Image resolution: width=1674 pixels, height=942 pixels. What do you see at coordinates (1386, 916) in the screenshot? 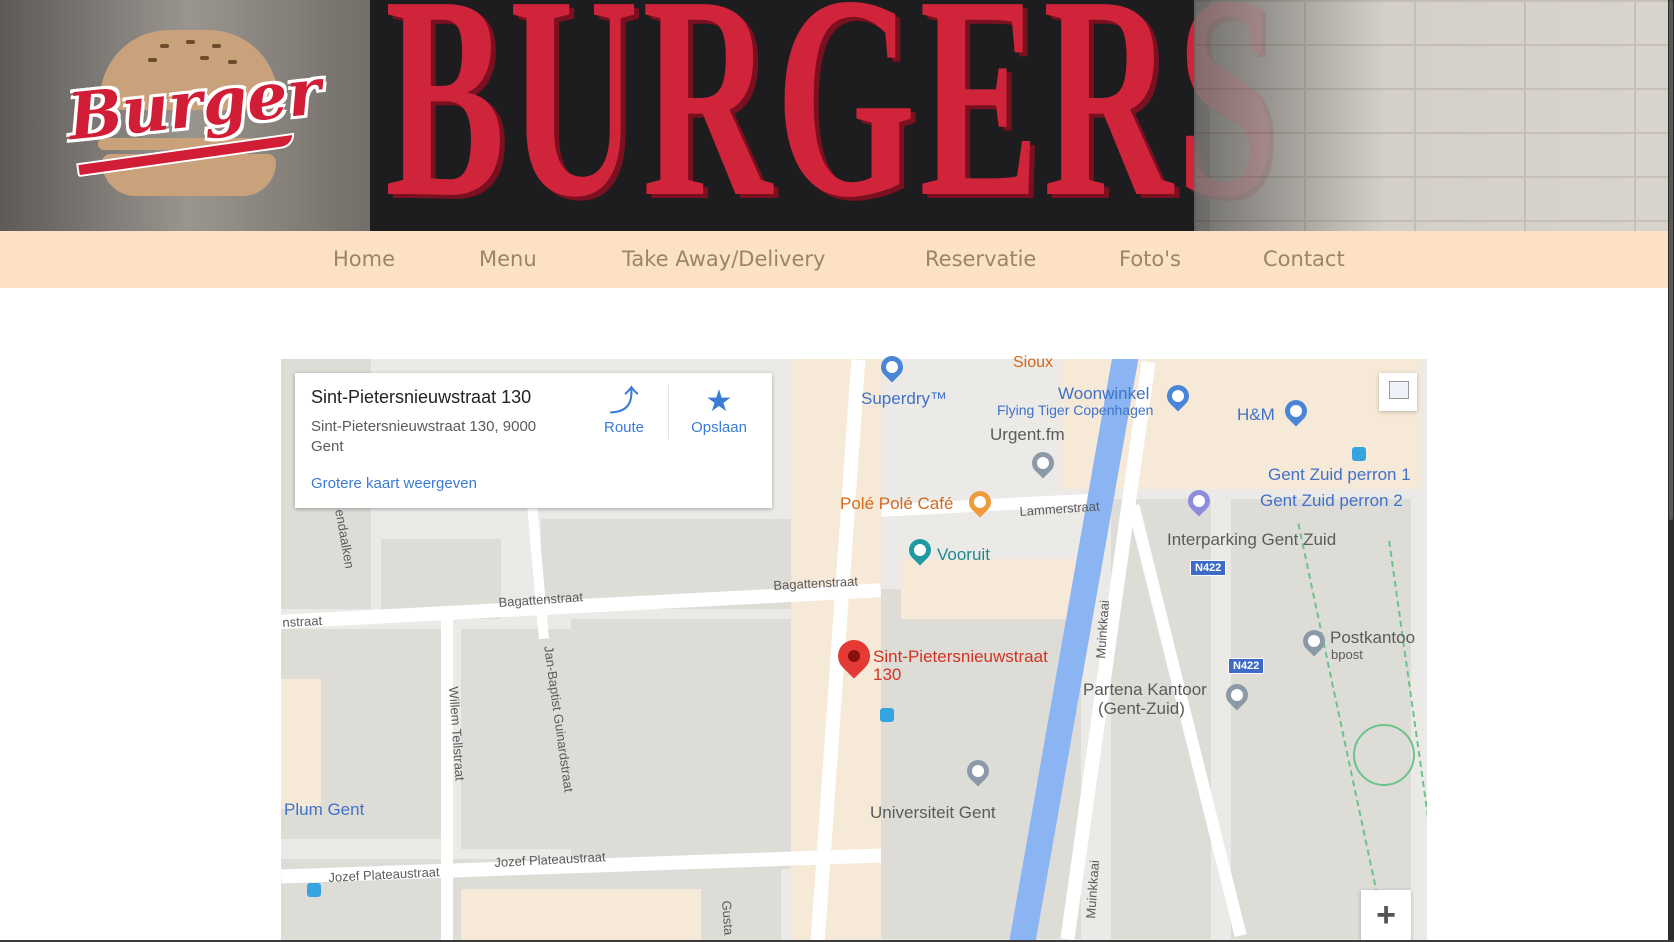
I see `zoom-in-button: +` at bounding box center [1386, 916].